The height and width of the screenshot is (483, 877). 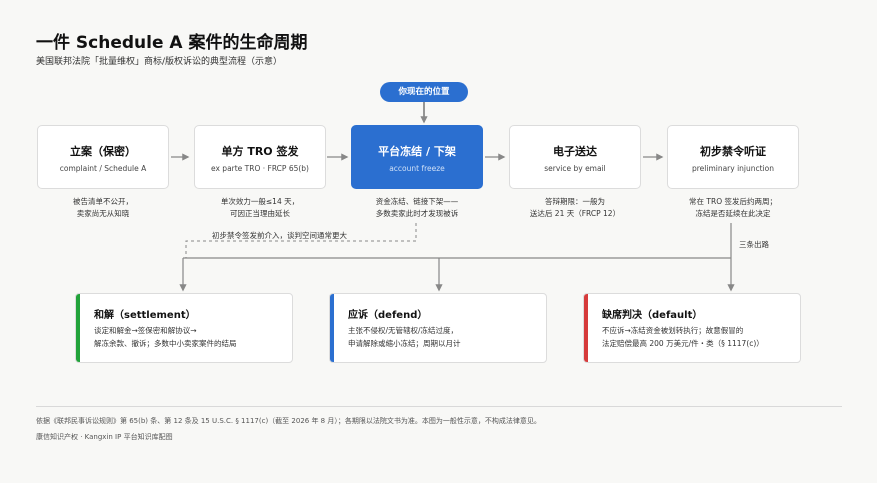 I want to click on stage-tro: 单方 TRO 签发 ex parte TRO · FRCP 65(b), so click(x=260, y=157).